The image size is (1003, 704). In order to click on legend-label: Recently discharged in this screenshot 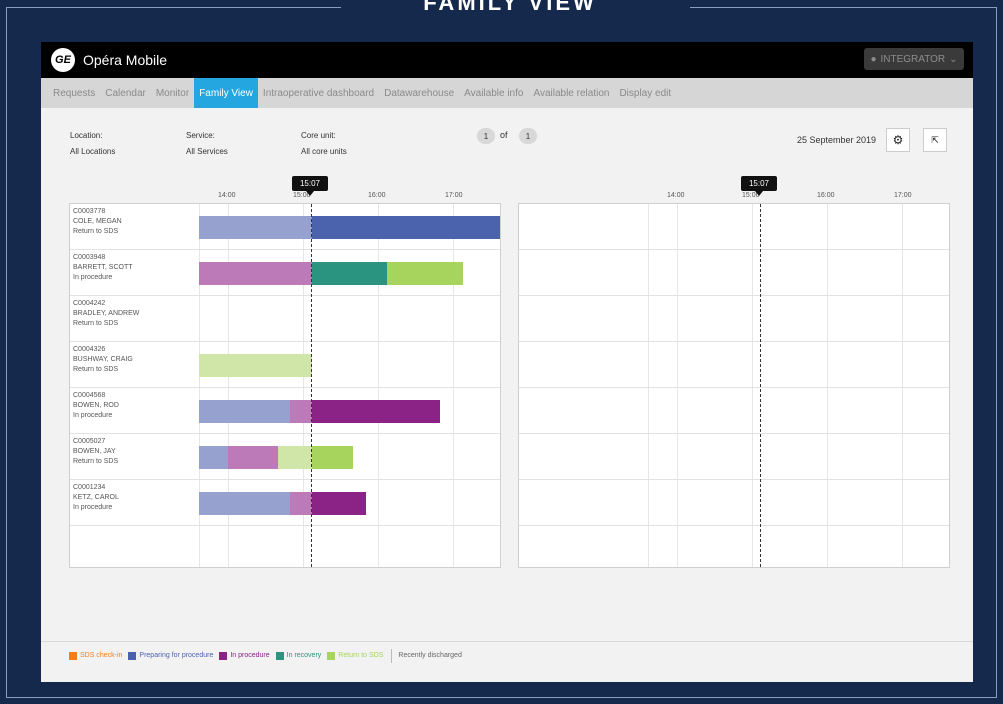, I will do `click(430, 655)`.